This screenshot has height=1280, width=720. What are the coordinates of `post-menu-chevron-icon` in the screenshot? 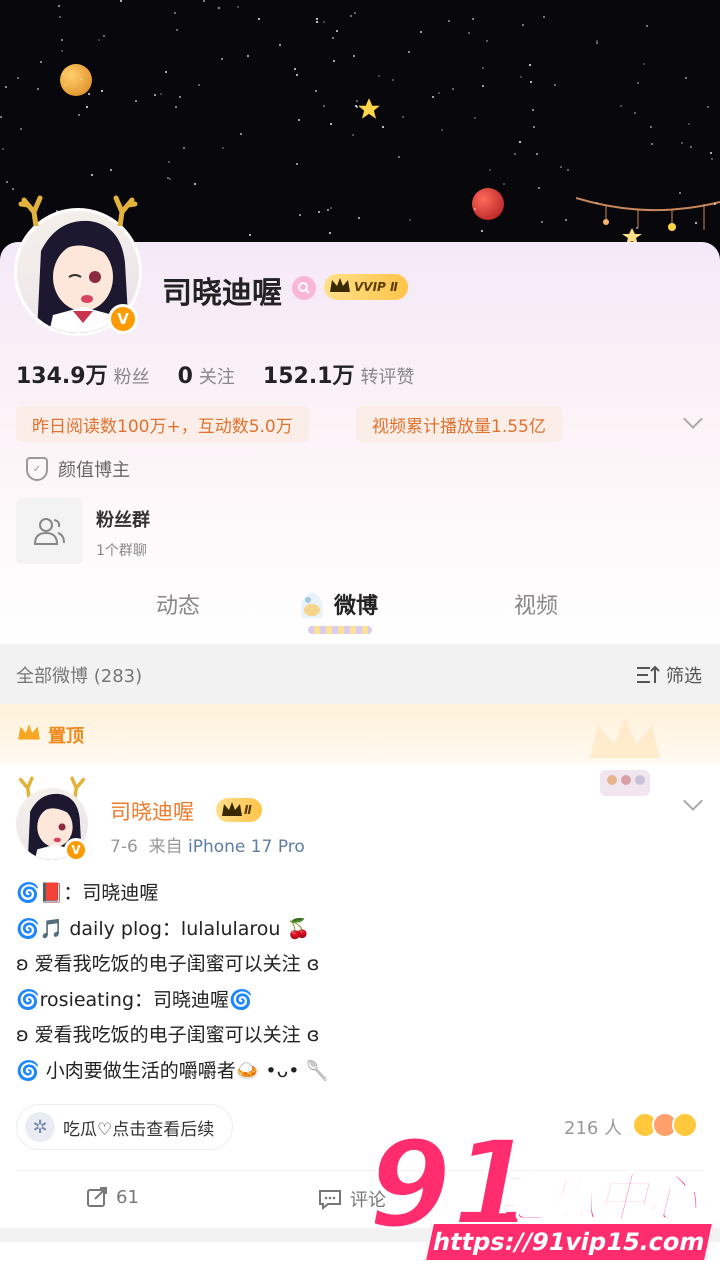 It's located at (693, 801).